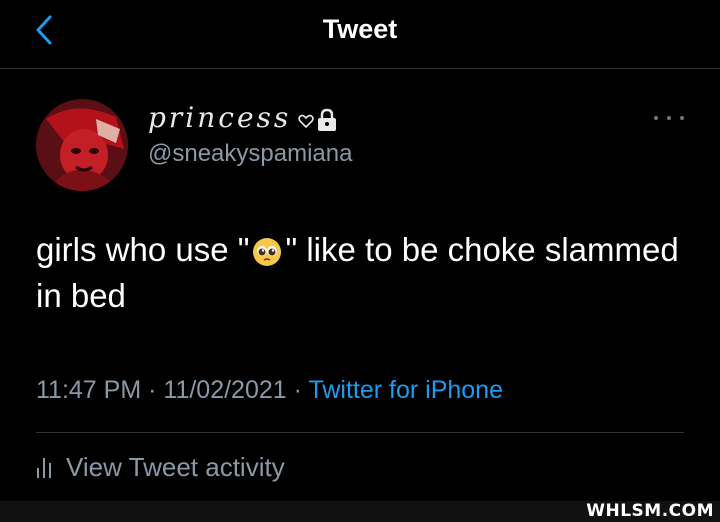 This screenshot has height=522, width=720. Describe the element at coordinates (650, 511) in the screenshot. I see `watermark: WHLSM.COM` at that location.